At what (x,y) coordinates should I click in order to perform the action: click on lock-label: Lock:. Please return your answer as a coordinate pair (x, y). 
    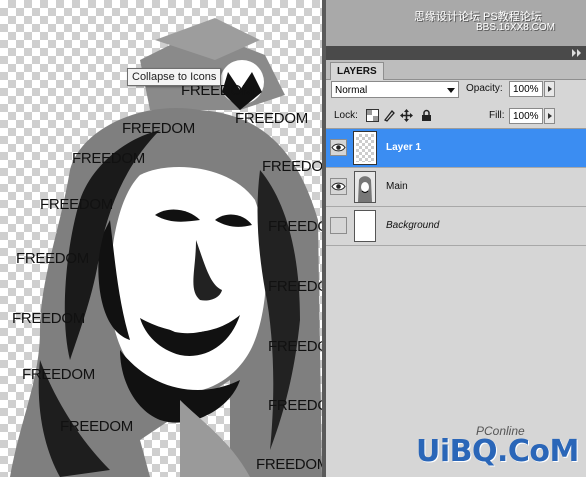
    Looking at the image, I should click on (346, 115).